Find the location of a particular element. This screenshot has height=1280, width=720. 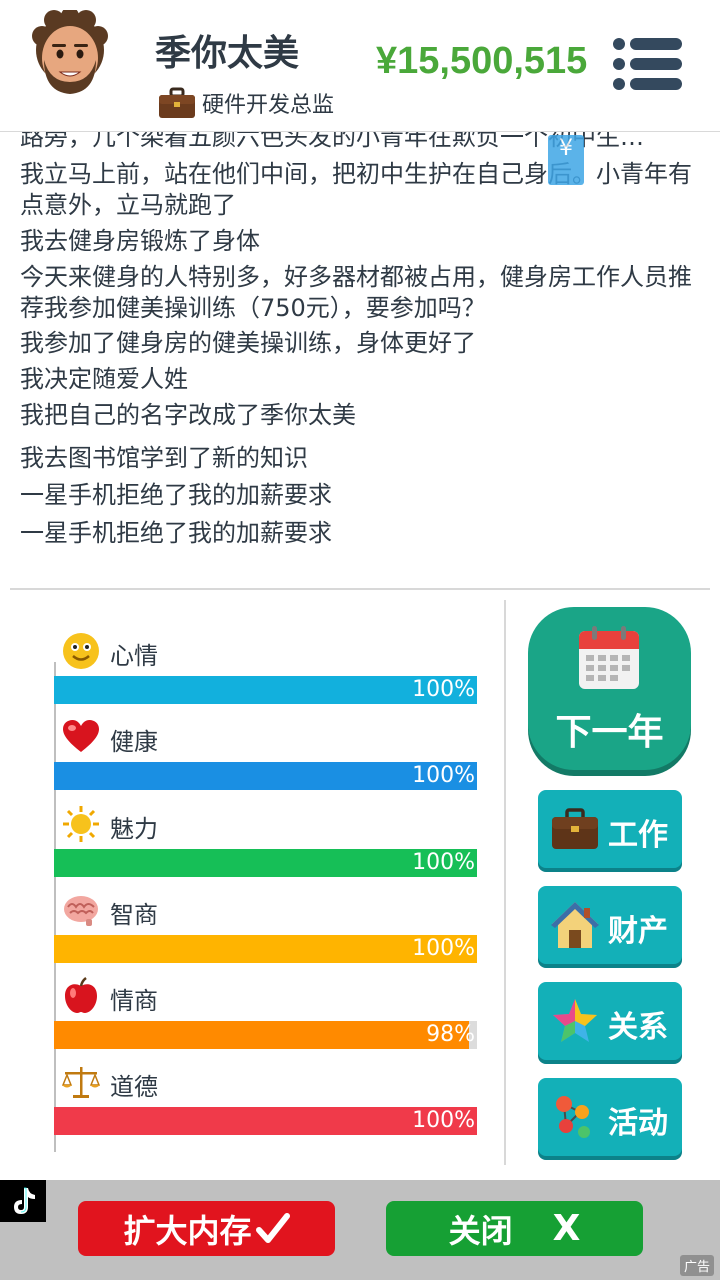

next-year-button: 下一年 is located at coordinates (609, 688).